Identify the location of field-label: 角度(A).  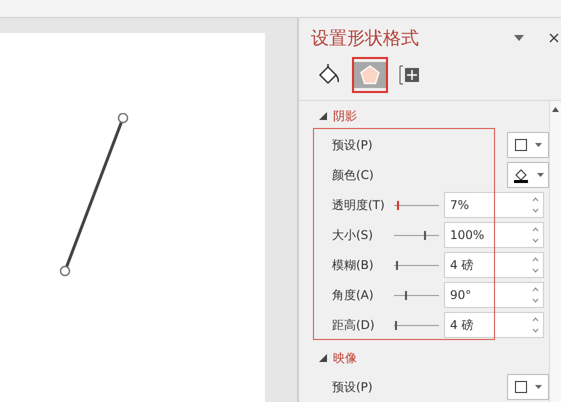
(353, 295).